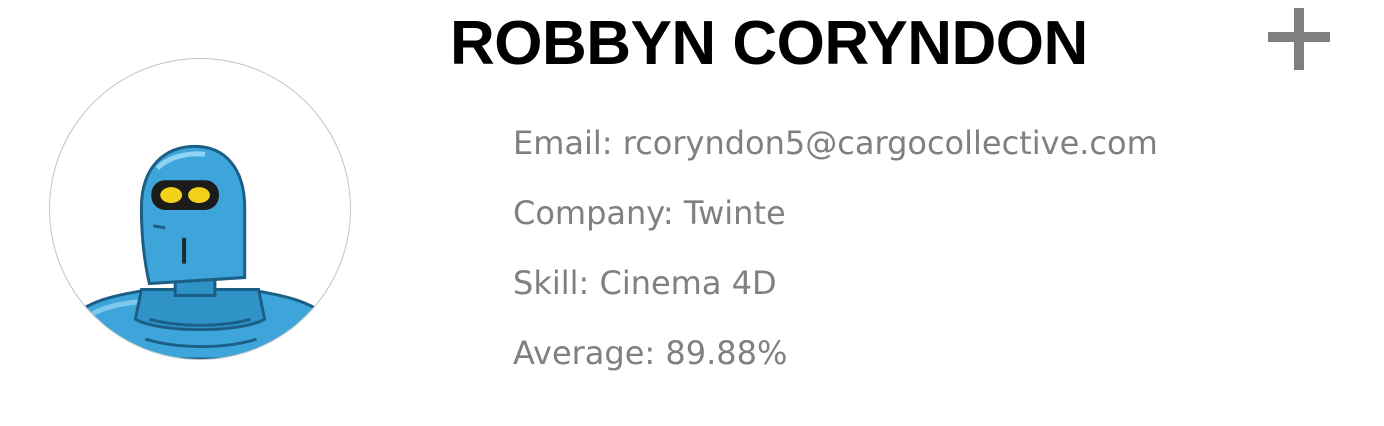 This screenshot has width=1384, height=426. I want to click on plus-icon, so click(1298, 38).